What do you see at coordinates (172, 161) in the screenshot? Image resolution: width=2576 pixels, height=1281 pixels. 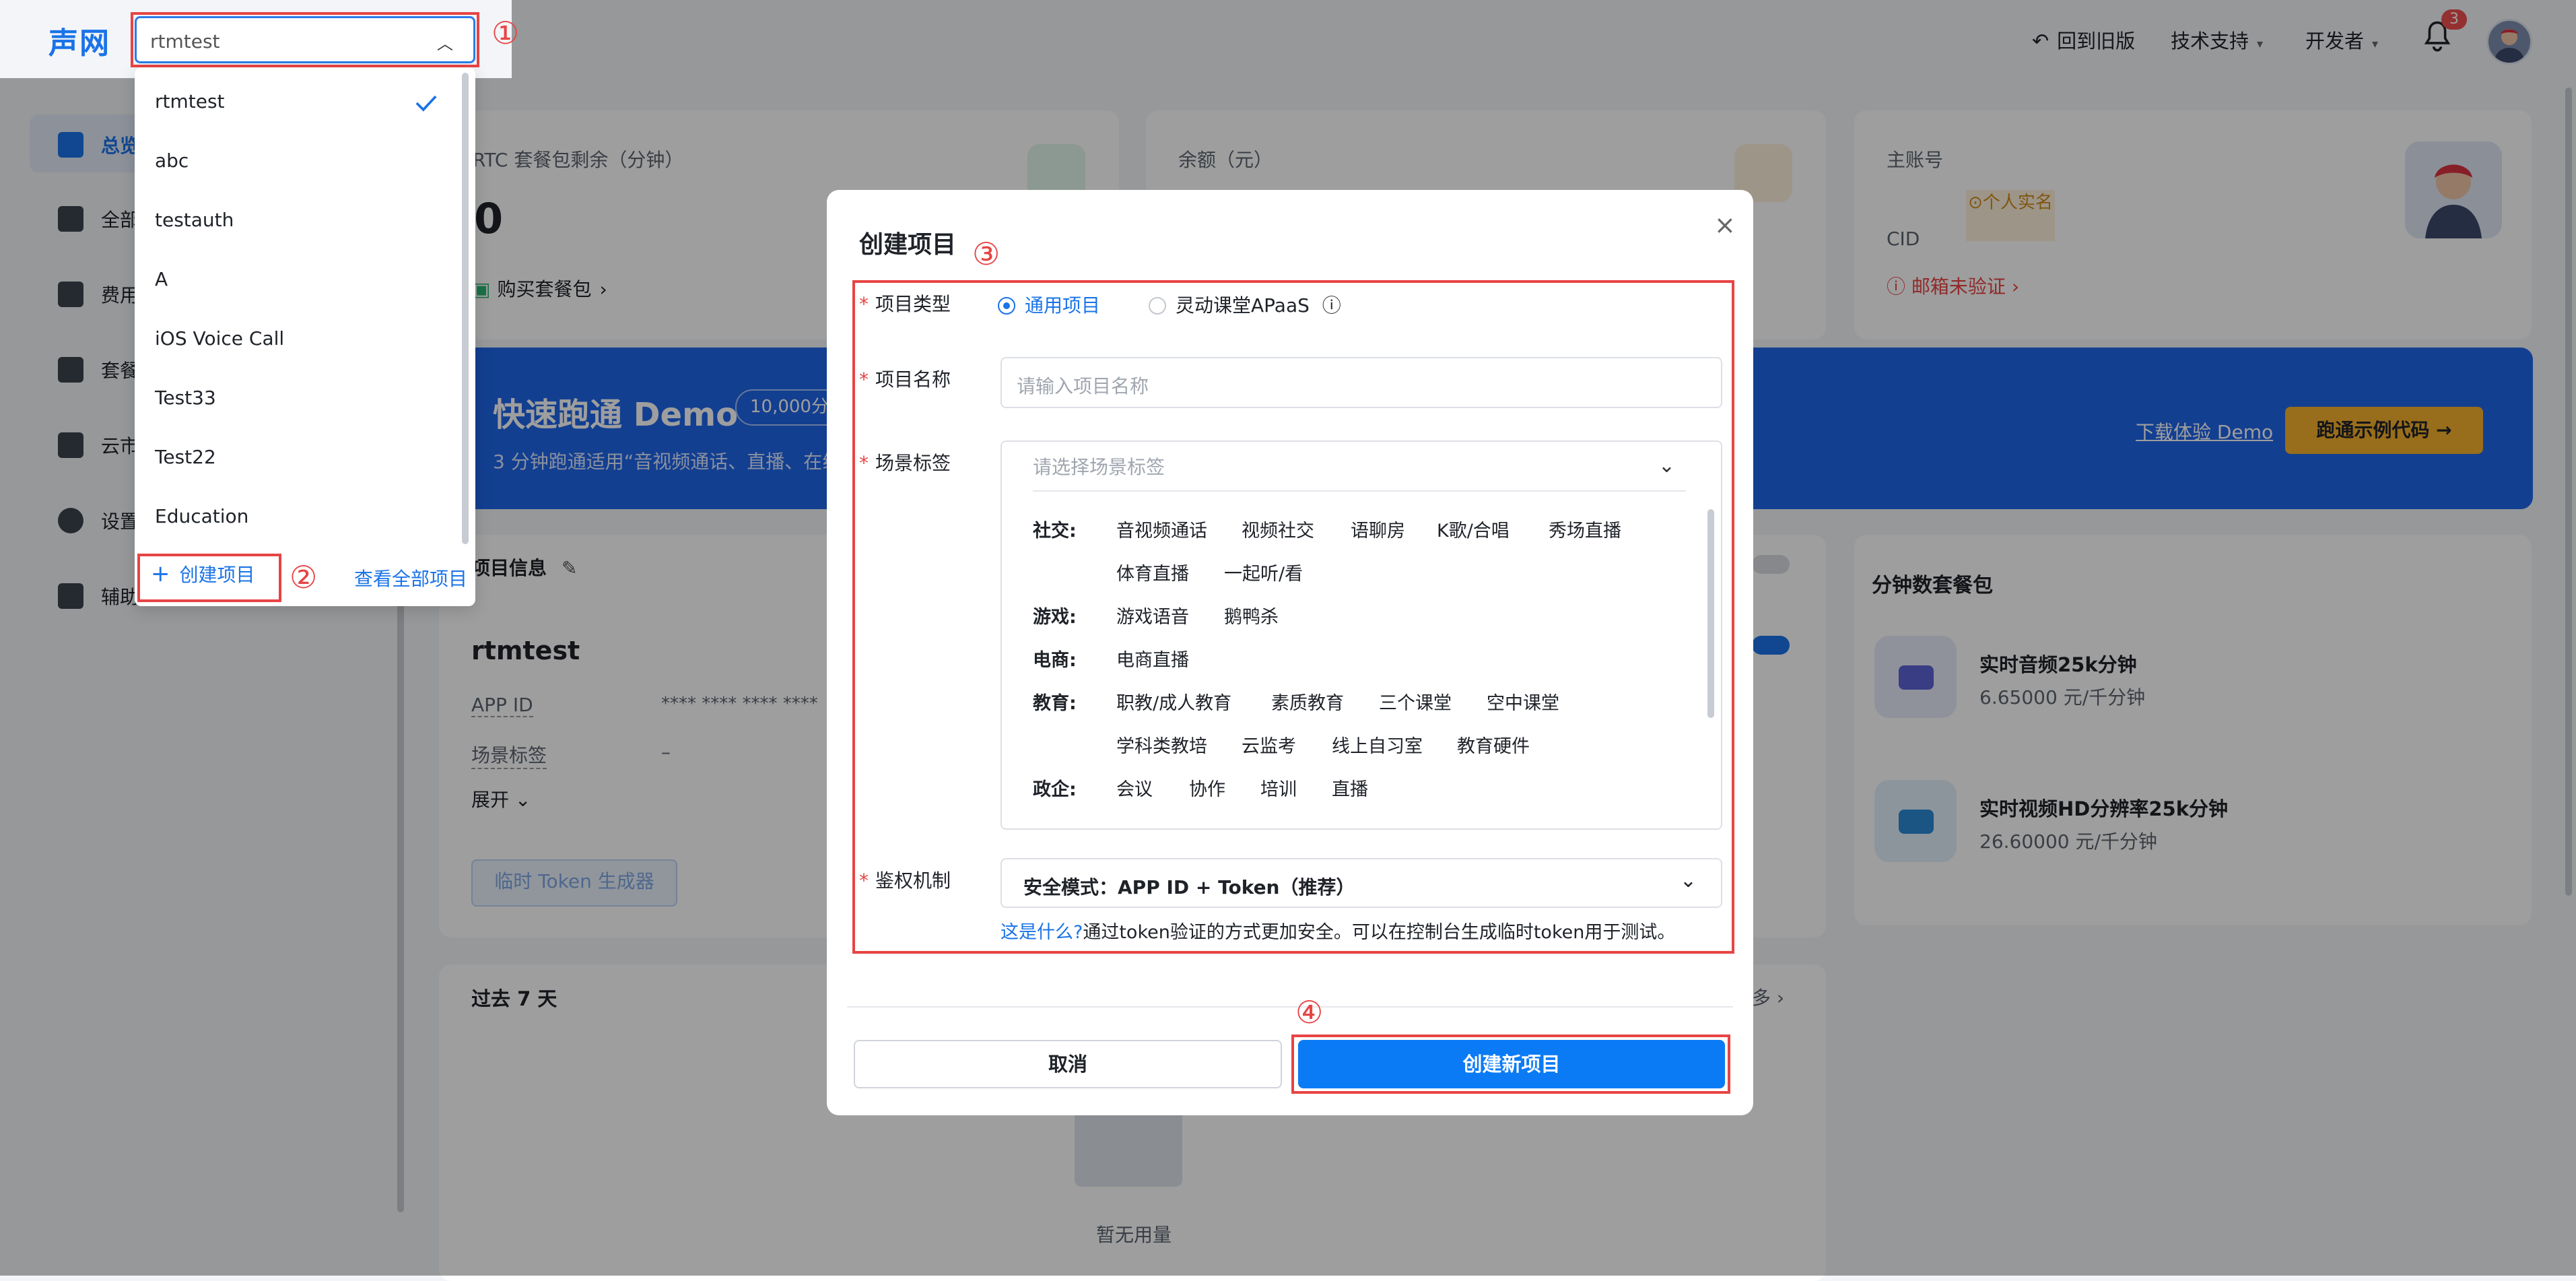 I see `dropdown-item: abc` at bounding box center [172, 161].